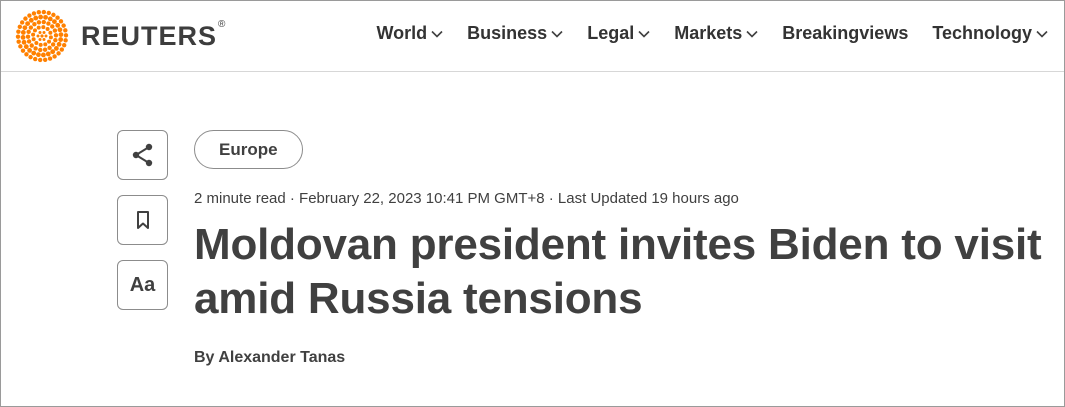 The width and height of the screenshot is (1065, 407). I want to click on nav-item-label: Business, so click(507, 33).